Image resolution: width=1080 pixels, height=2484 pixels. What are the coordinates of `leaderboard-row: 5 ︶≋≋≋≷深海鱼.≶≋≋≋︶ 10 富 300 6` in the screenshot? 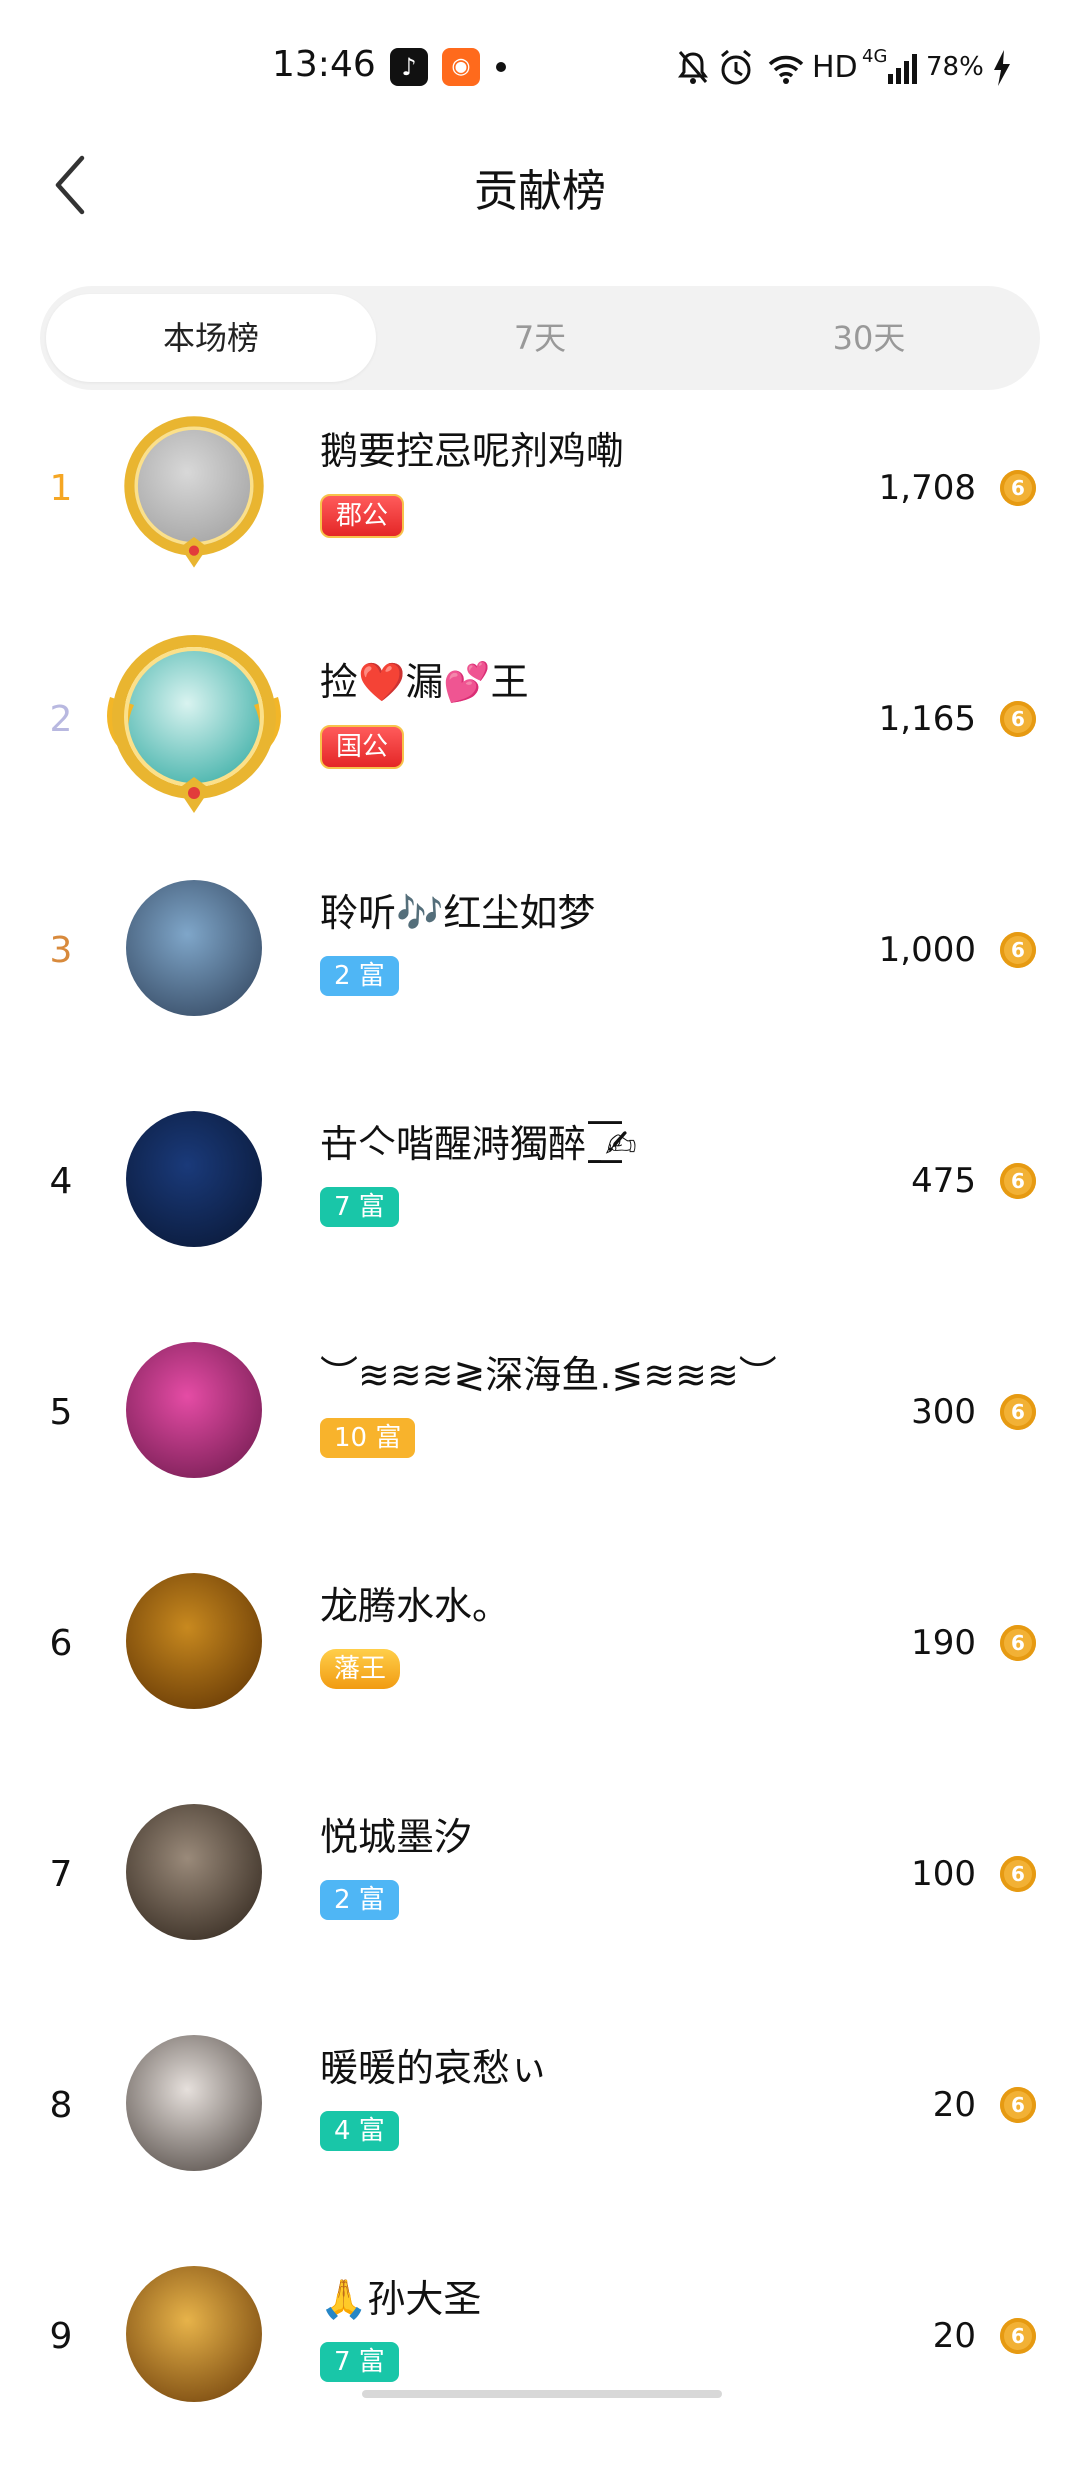 It's located at (540, 1445).